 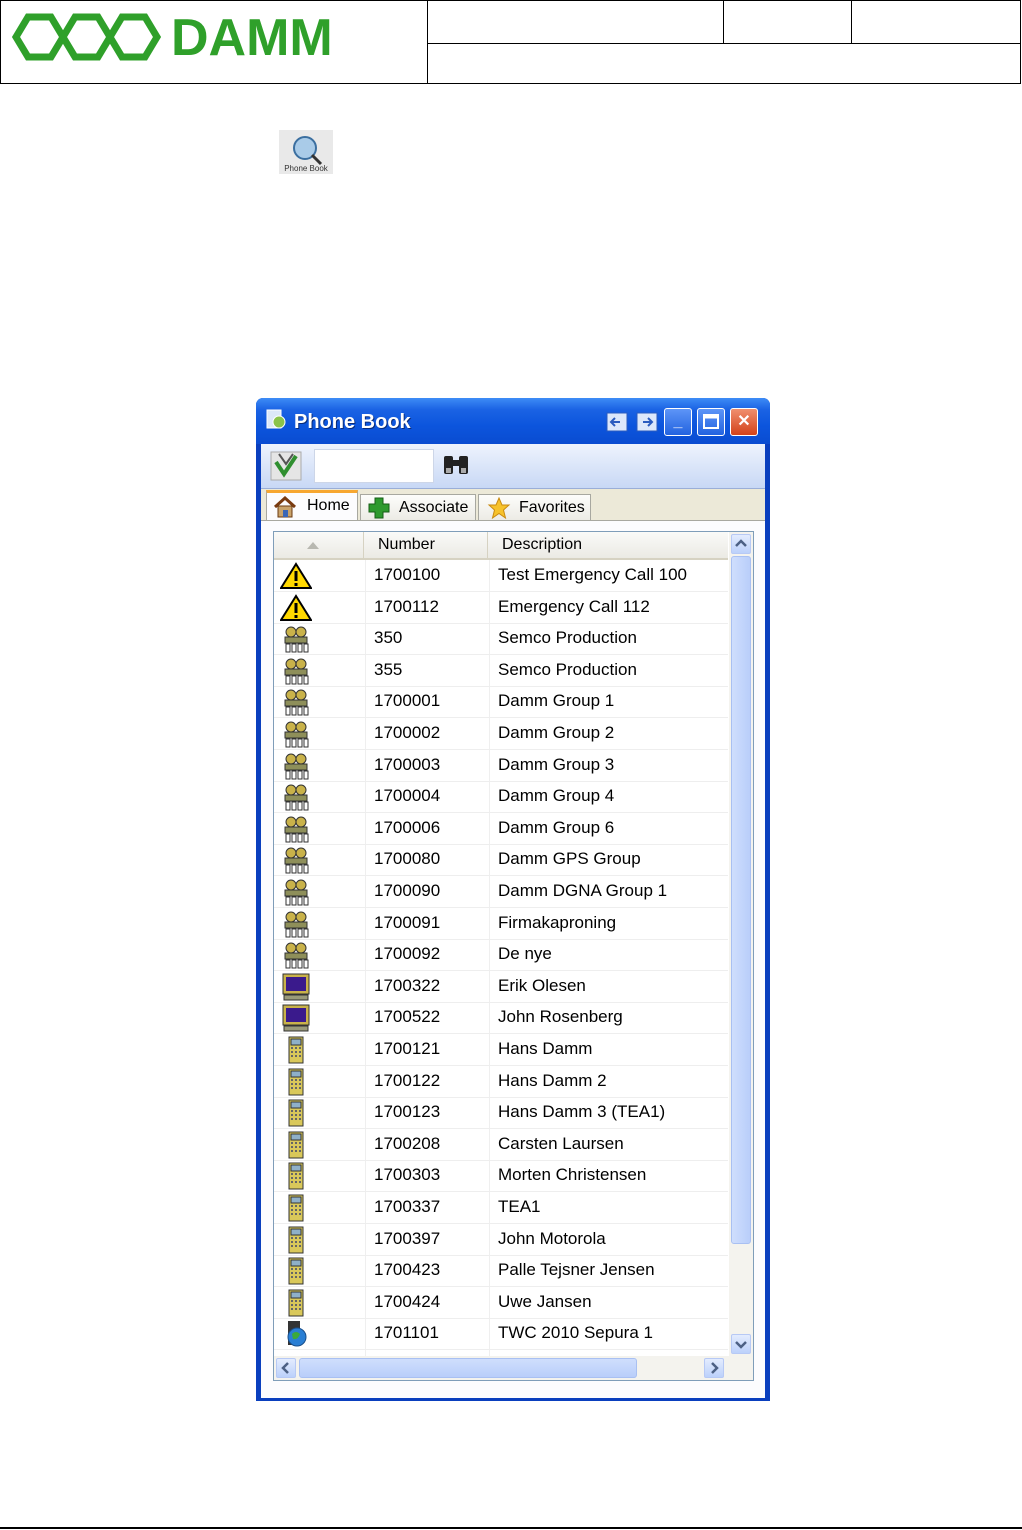 I want to click on table-row: 1700303 Morten Christensen, so click(x=501, y=1176).